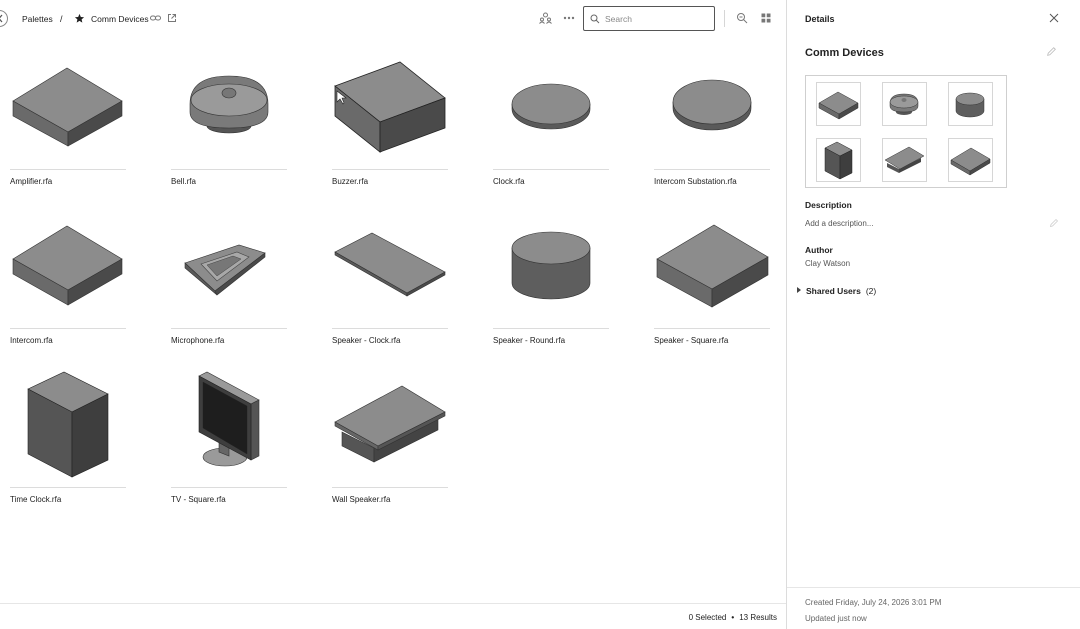 The image size is (1080, 629). Describe the element at coordinates (820, 19) in the screenshot. I see `panel-title: Details` at that location.